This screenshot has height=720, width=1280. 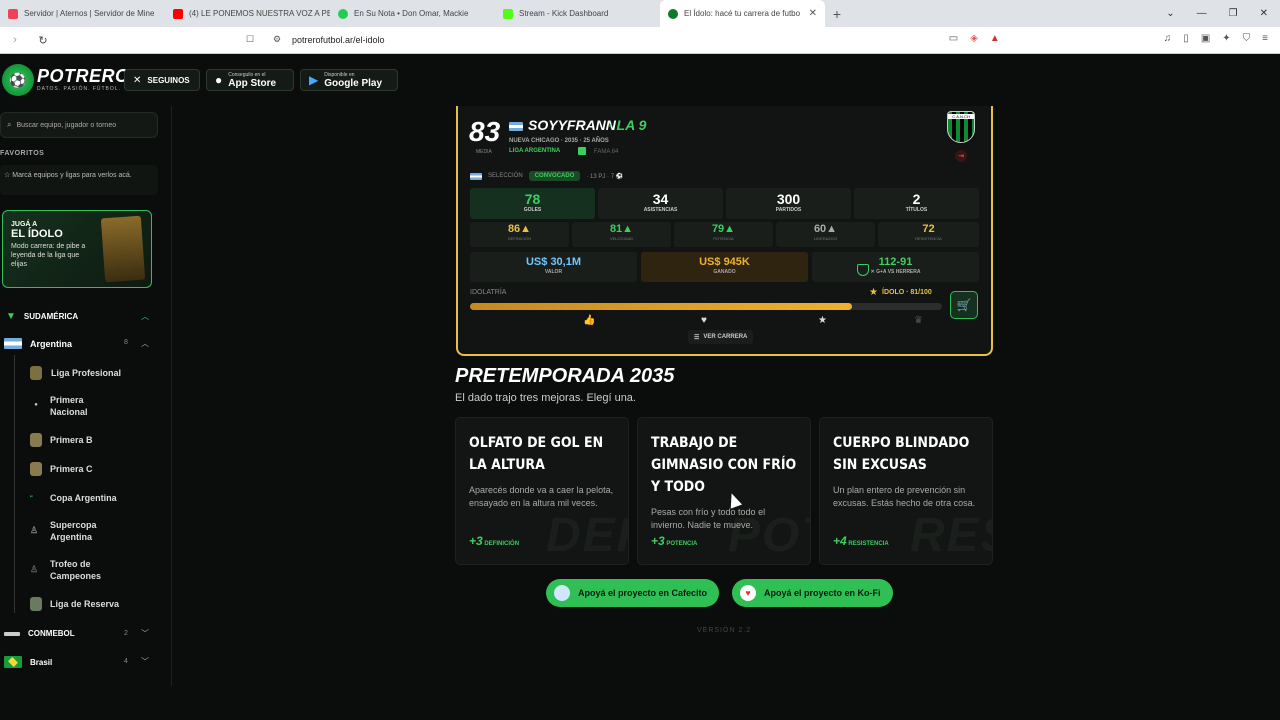 What do you see at coordinates (577, 13) in the screenshot?
I see `browser-tab: Stream - Kick Dashboard` at bounding box center [577, 13].